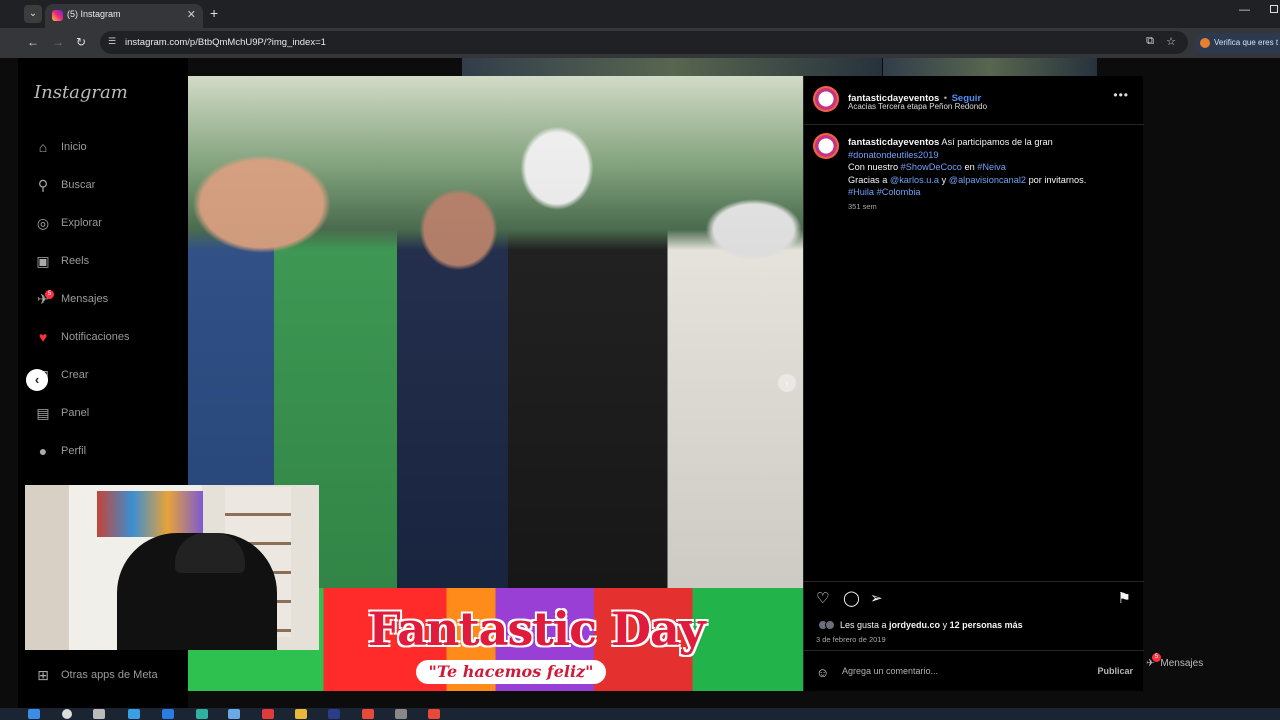  Describe the element at coordinates (1182, 663) in the screenshot. I see `messages-label: Mensajes` at that location.